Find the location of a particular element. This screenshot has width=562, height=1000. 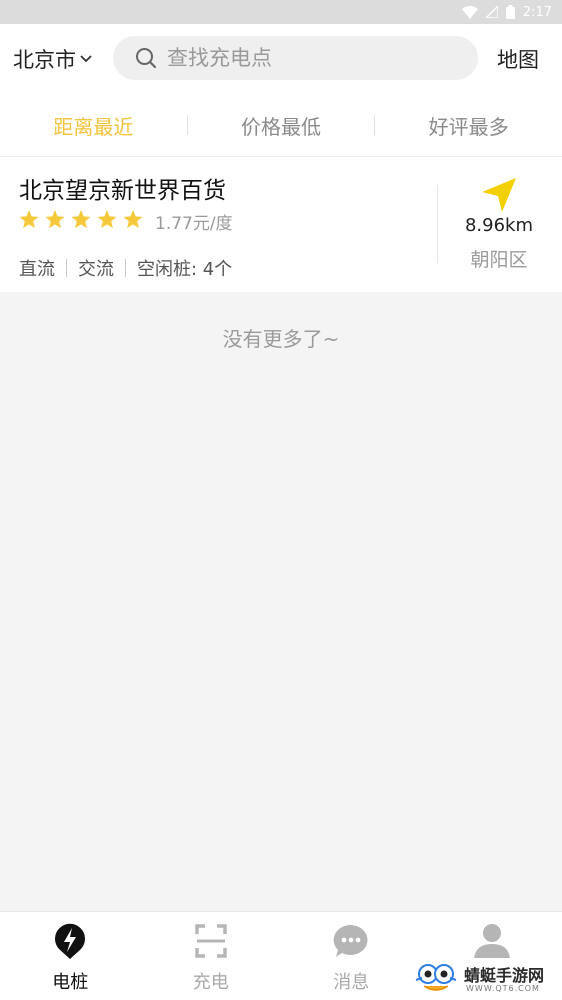

chevron-down-icon is located at coordinates (86, 59).